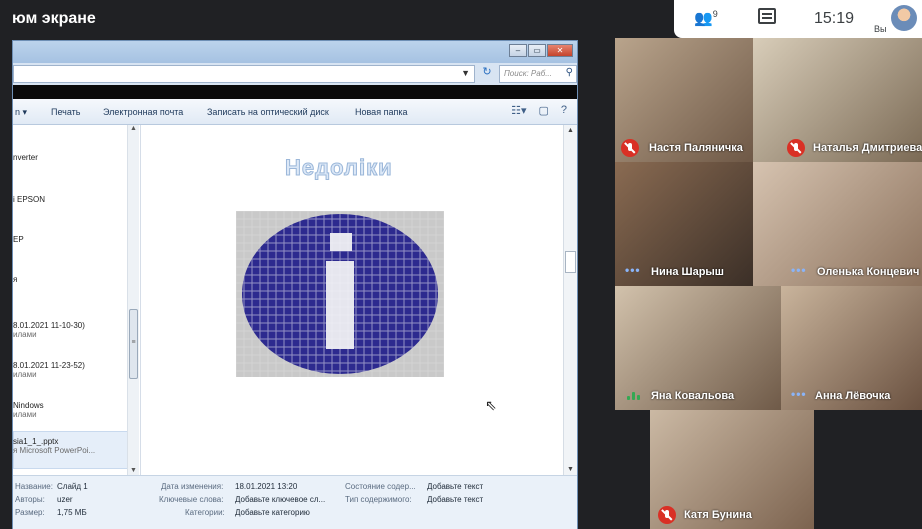 The image size is (922, 529). I want to click on detail-label: Тип содержимого:, so click(378, 499).